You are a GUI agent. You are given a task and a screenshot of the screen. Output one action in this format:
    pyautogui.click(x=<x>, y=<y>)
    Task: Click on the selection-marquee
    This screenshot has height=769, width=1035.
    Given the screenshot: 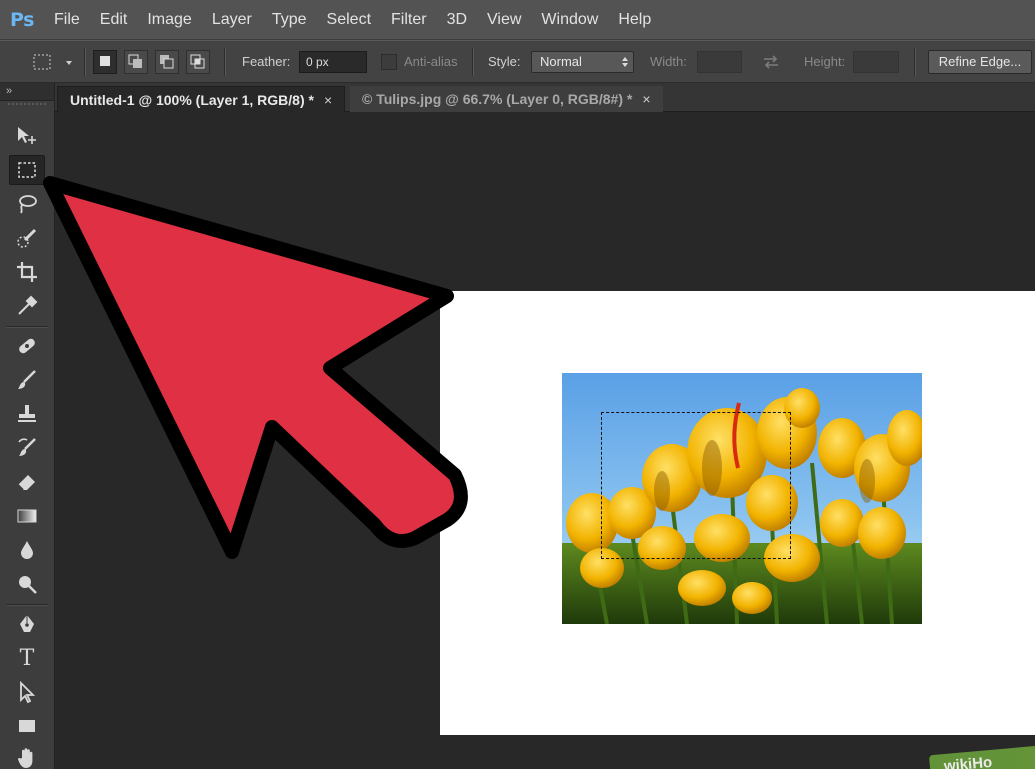 What is the action you would take?
    pyautogui.click(x=696, y=485)
    